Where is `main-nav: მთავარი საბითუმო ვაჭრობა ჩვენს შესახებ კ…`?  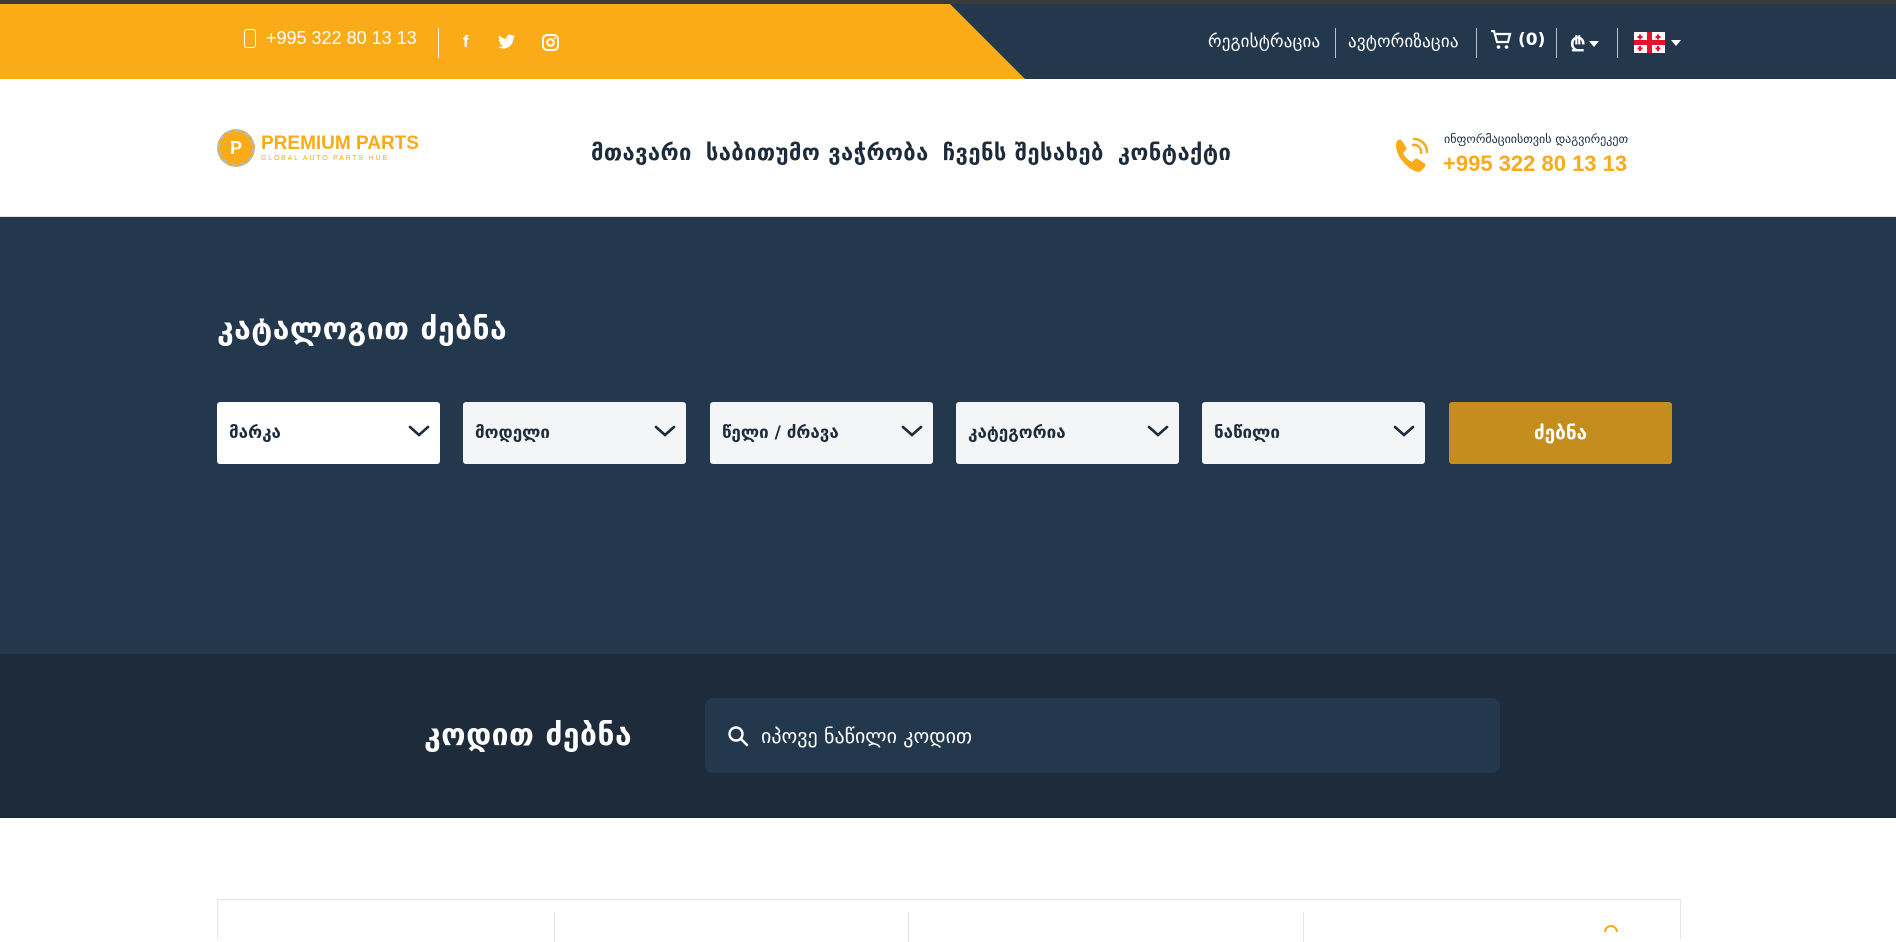
main-nav: მთავარი საბითუმო ვაჭრობა ჩვენს შესახებ კ… is located at coordinates (911, 153).